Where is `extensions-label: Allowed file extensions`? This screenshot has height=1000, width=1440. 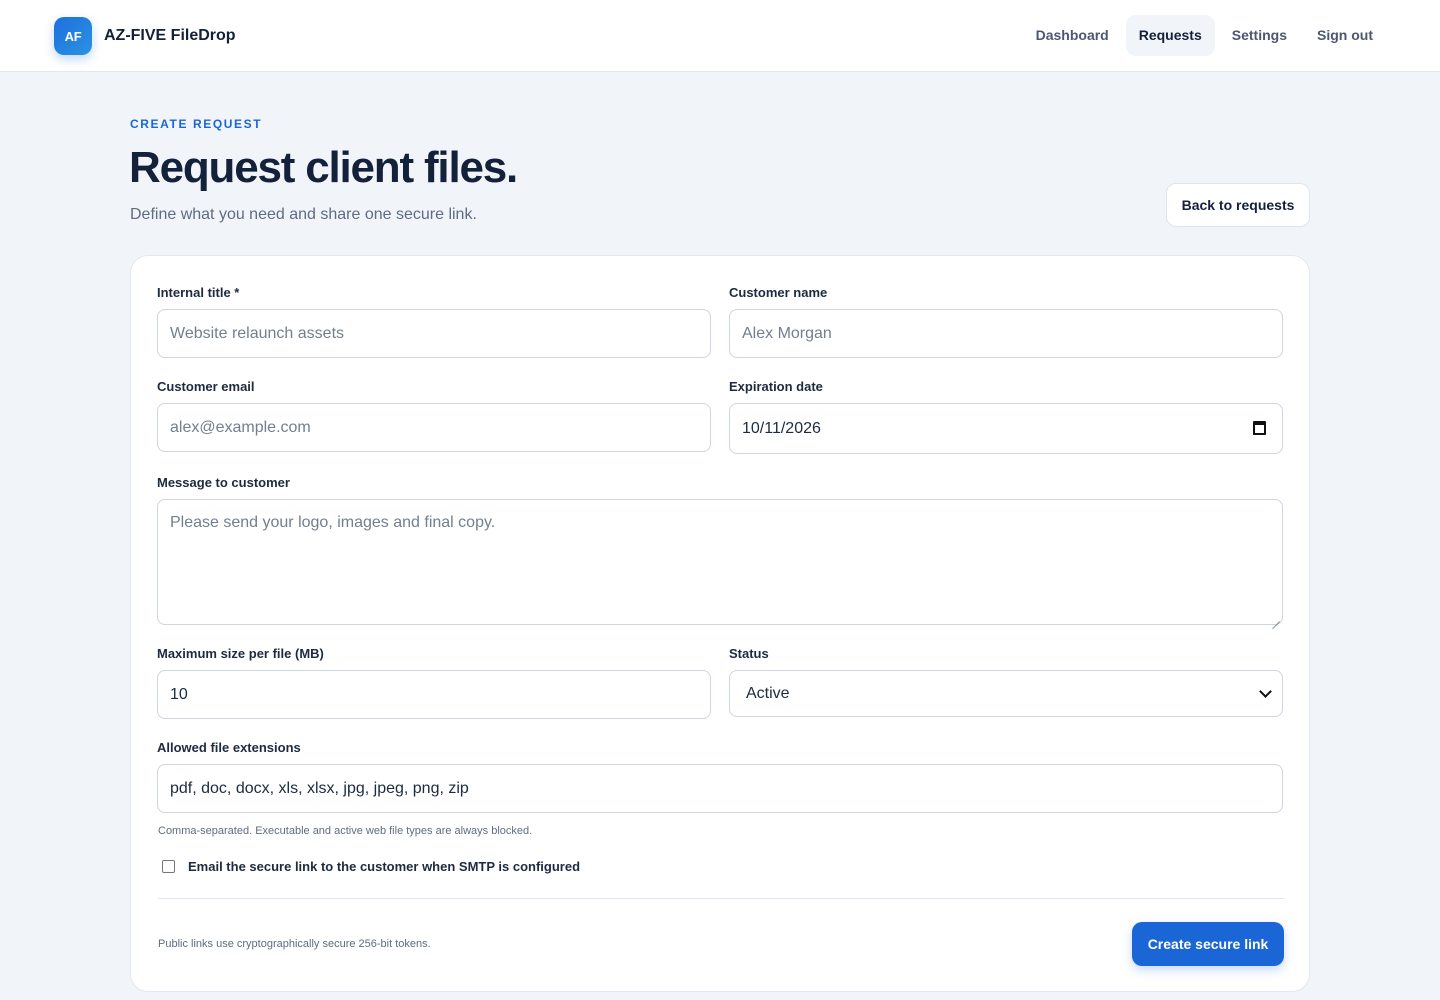 extensions-label: Allowed file extensions is located at coordinates (229, 747).